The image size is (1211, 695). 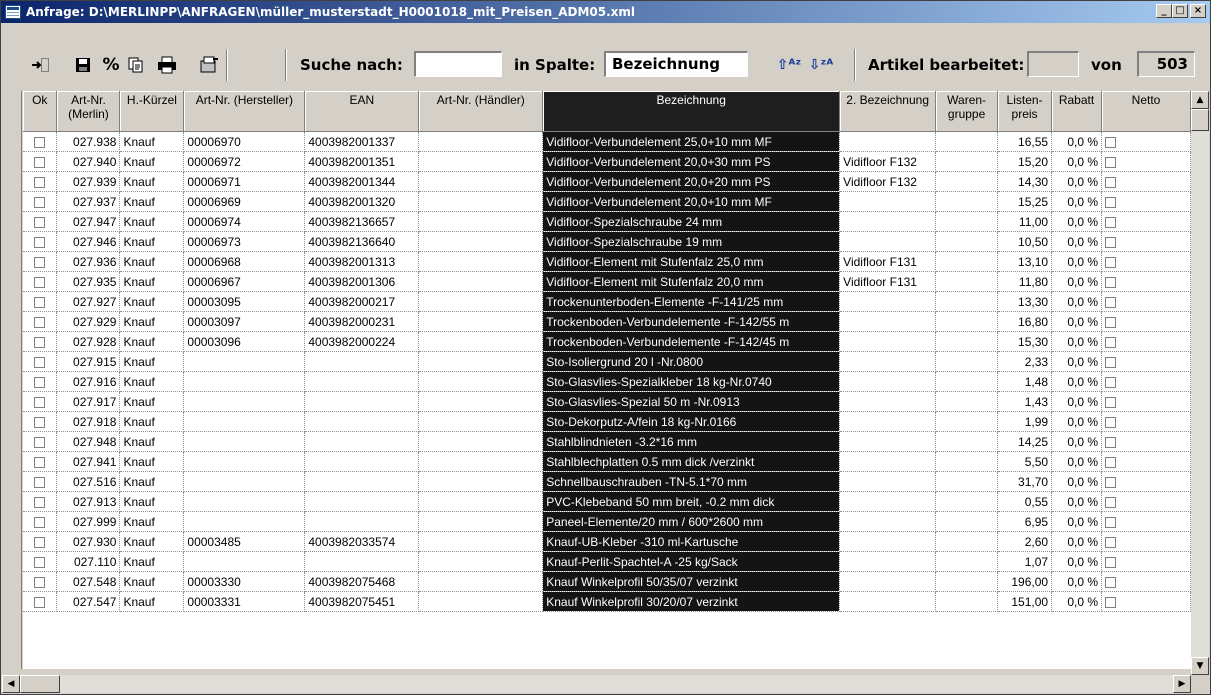 I want to click on ean-cell: 4003982136640, so click(x=362, y=241).